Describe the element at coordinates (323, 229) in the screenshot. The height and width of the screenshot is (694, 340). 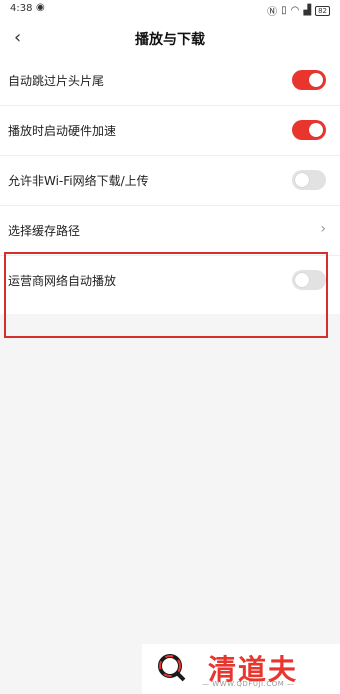
I see `chevron-right-icon: ›` at that location.